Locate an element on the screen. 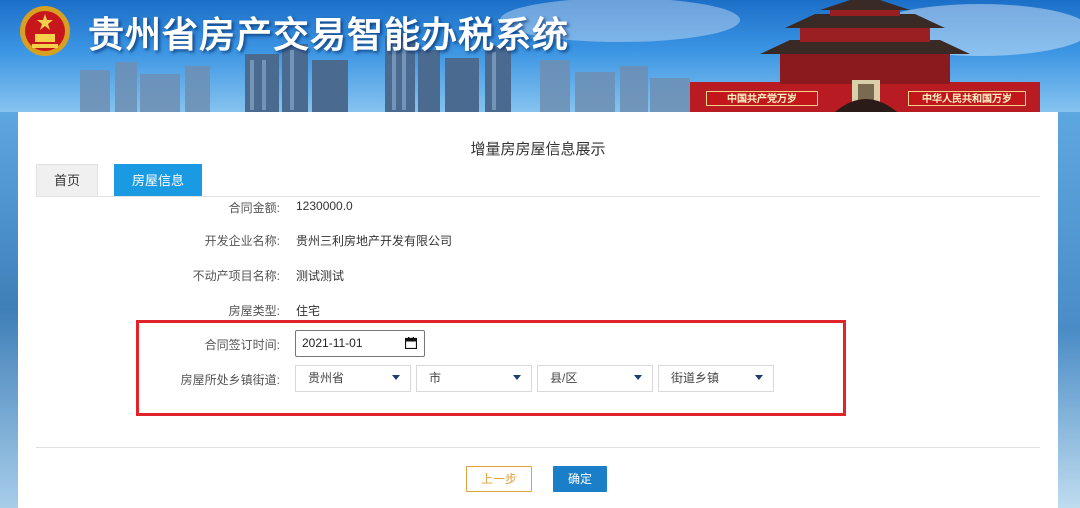 The width and height of the screenshot is (1080, 508). field-project-name: 不动产项目名称: 测试测试 is located at coordinates (538, 277).